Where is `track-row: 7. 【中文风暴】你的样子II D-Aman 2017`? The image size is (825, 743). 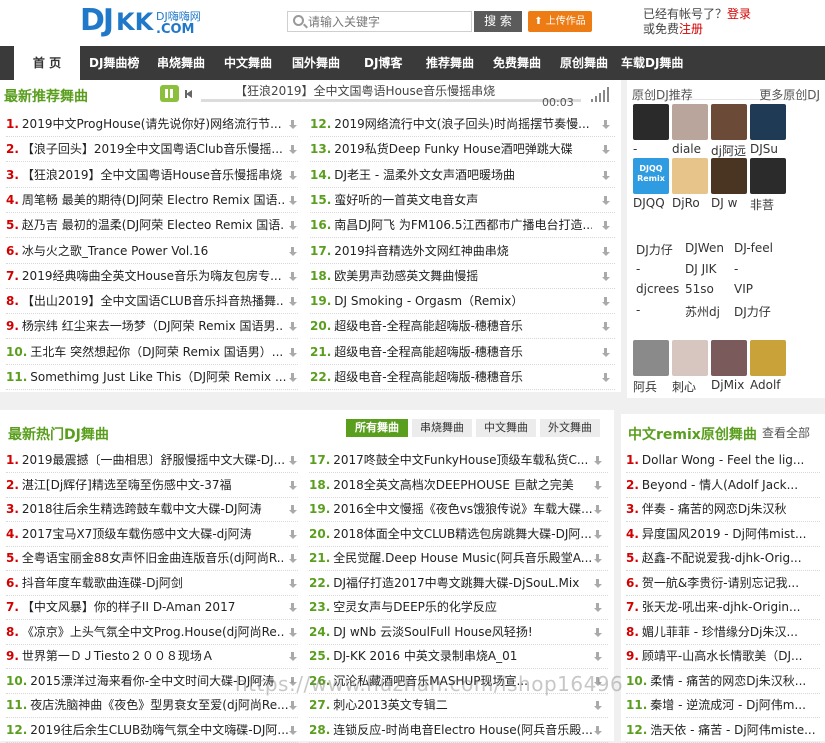 track-row: 7. 【中文风暴】你的样子II D-Aman 2017 is located at coordinates (152, 607).